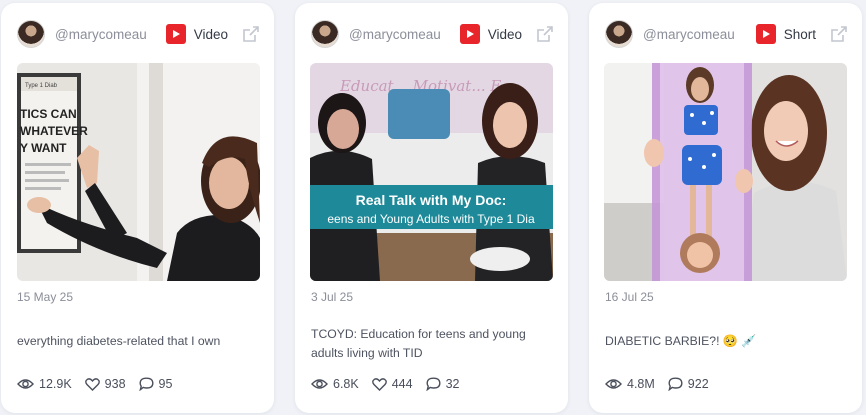 The width and height of the screenshot is (866, 415). What do you see at coordinates (431, 219) in the screenshot?
I see `banner-line-2: eens and Young Adults with Type 1 Dia` at bounding box center [431, 219].